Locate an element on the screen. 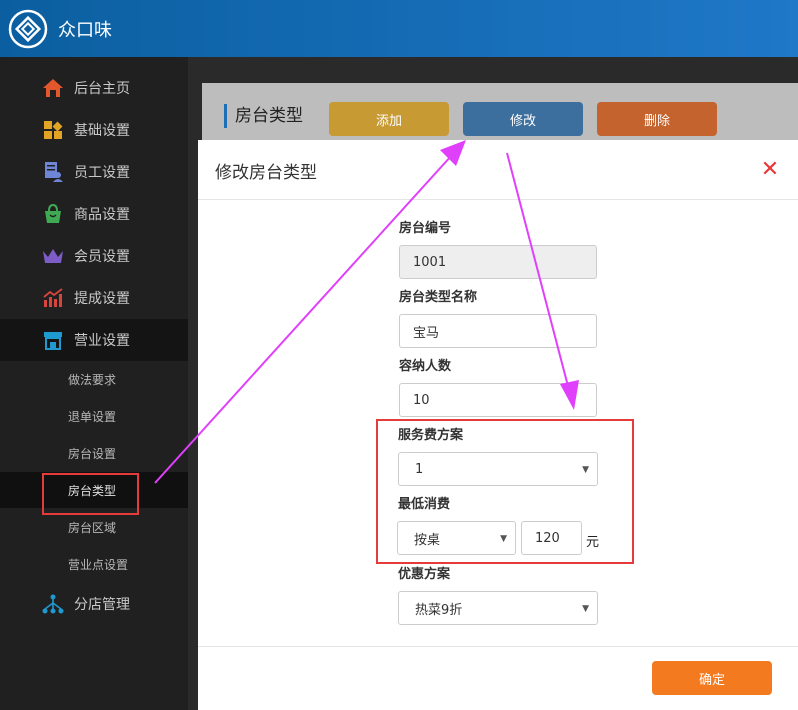 Image resolution: width=798 pixels, height=710 pixels. branch-icon is located at coordinates (53, 604).